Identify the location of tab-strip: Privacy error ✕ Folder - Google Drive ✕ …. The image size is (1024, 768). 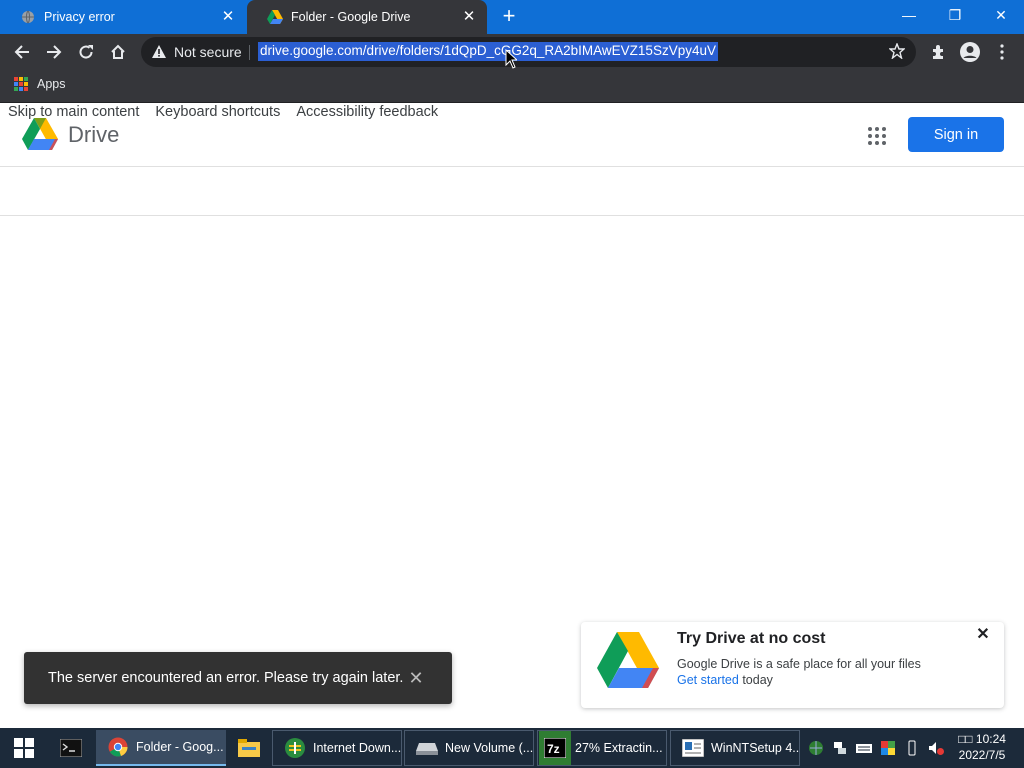
(512, 17).